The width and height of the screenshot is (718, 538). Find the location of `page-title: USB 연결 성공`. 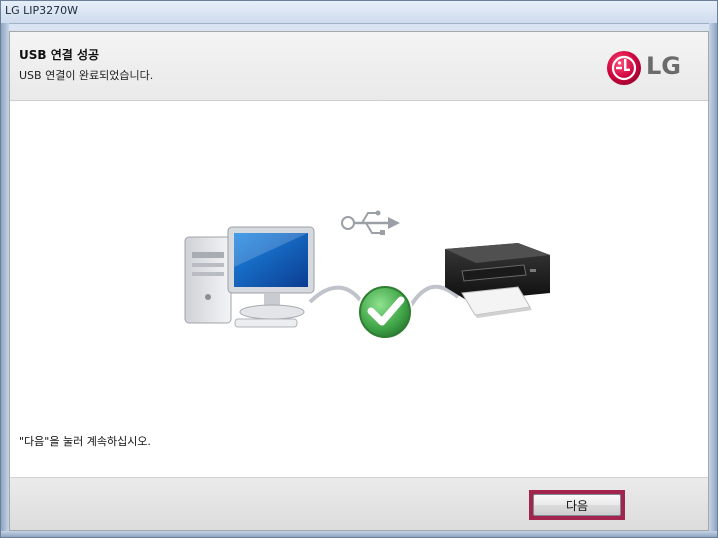

page-title: USB 연결 성공 is located at coordinates (59, 55).